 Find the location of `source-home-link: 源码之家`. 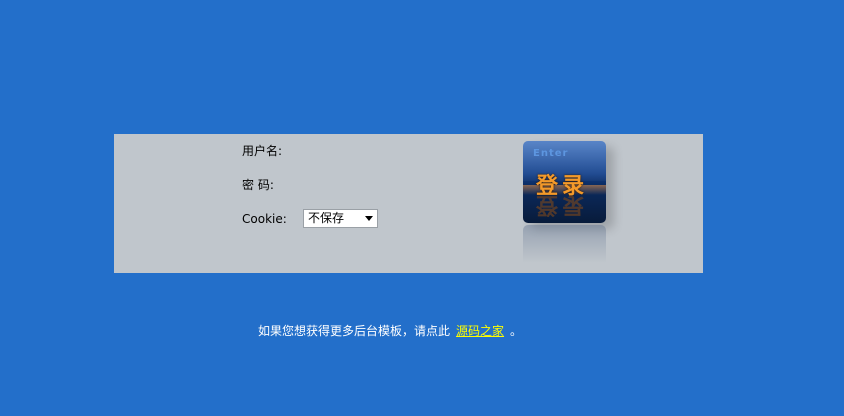

source-home-link: 源码之家 is located at coordinates (480, 331).